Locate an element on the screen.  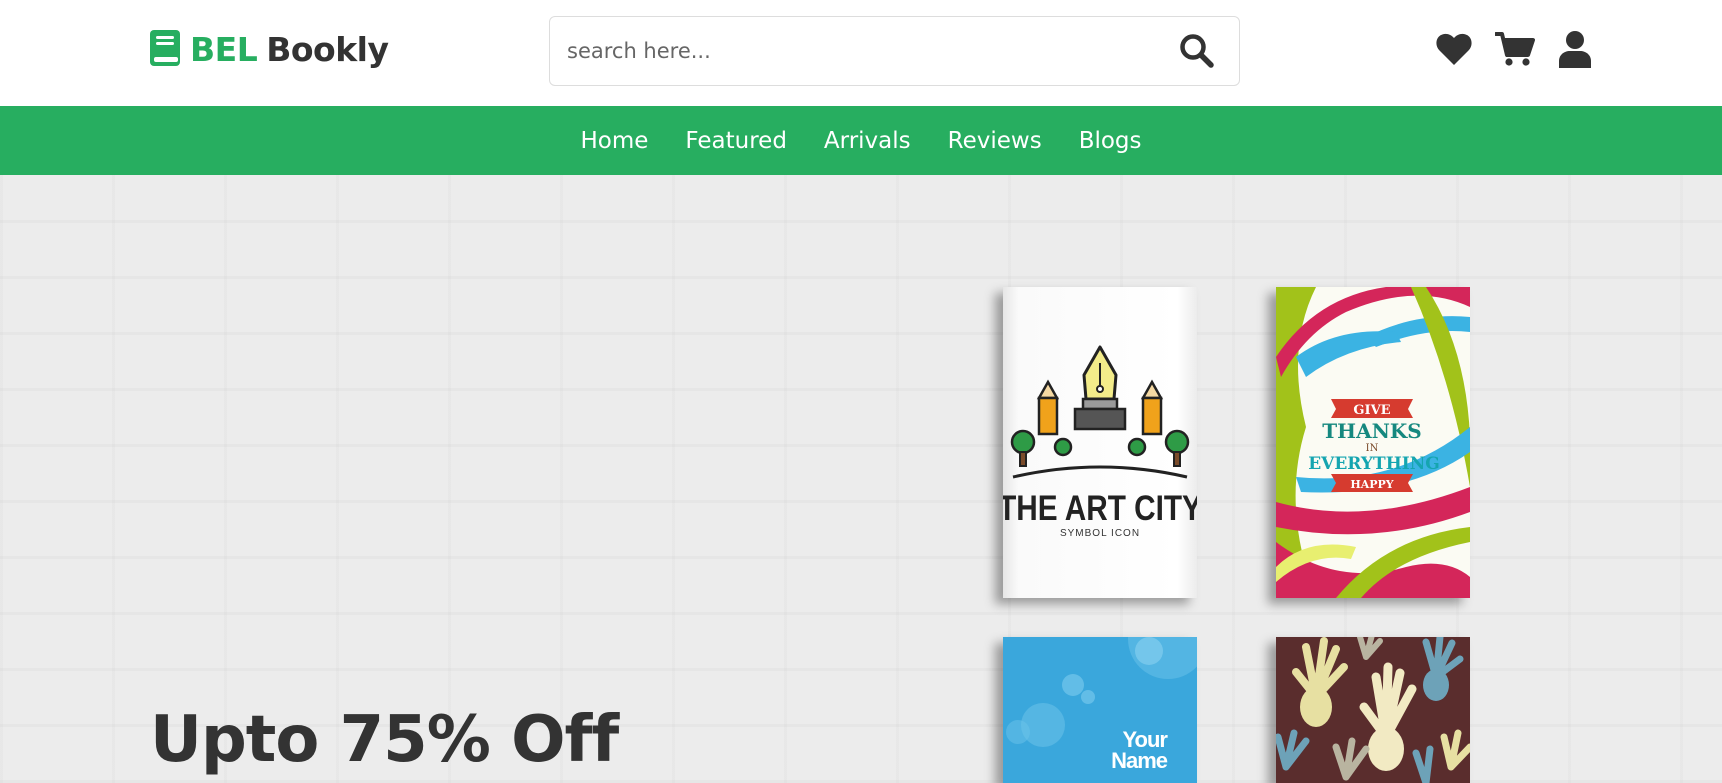
nav-featured: Featured is located at coordinates (736, 141).